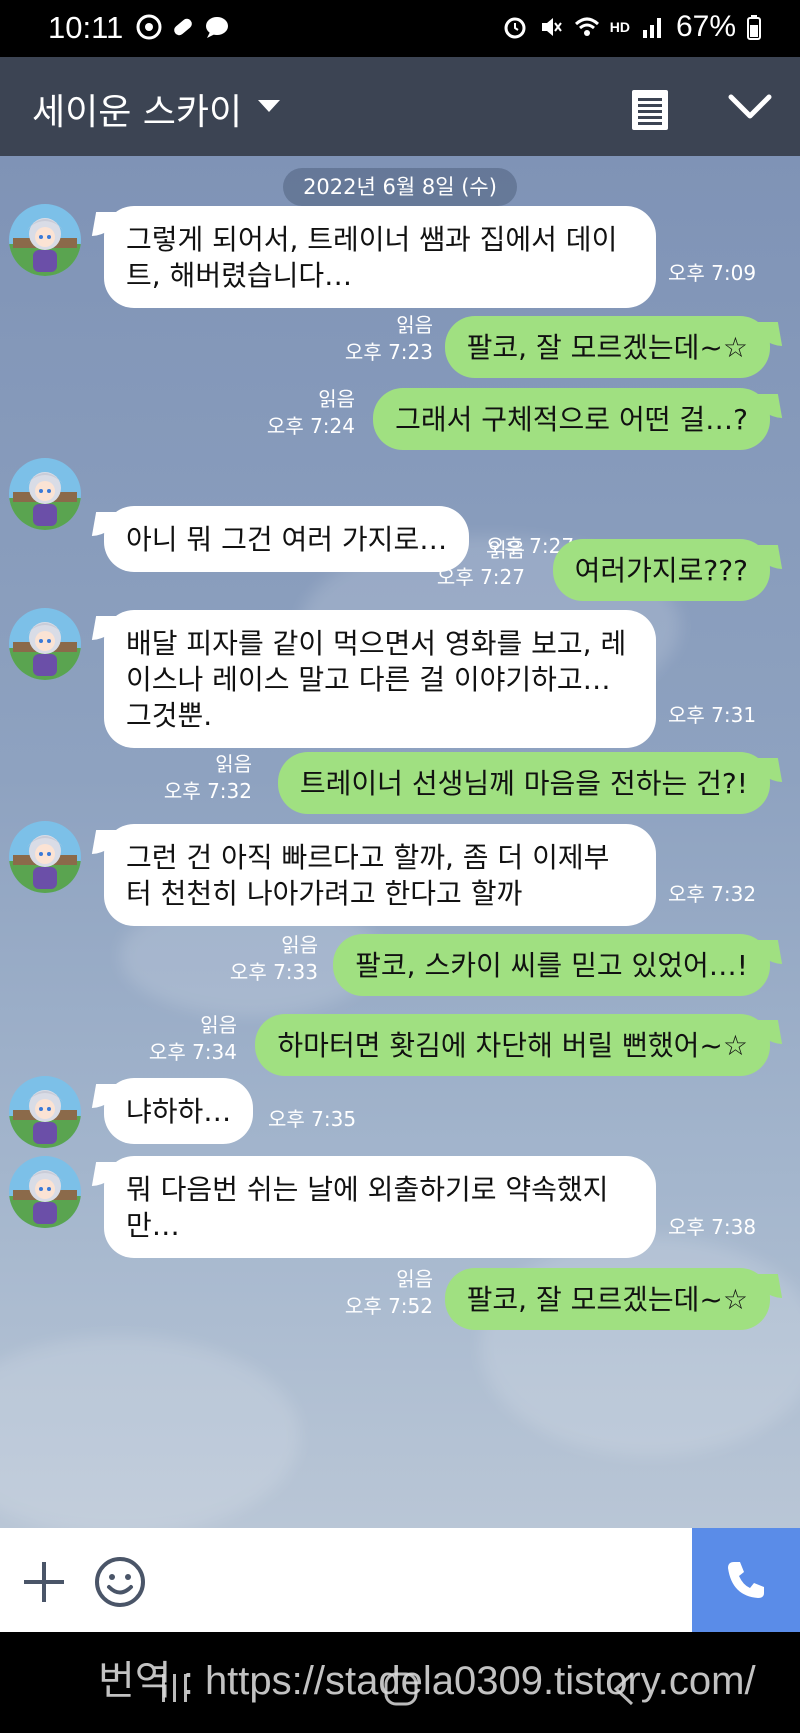 Image resolution: width=800 pixels, height=1733 pixels. What do you see at coordinates (512, 1045) in the screenshot?
I see `outgoing-message: 하마터면 홧김에 차단해 버릴 뻔했어~☆` at bounding box center [512, 1045].